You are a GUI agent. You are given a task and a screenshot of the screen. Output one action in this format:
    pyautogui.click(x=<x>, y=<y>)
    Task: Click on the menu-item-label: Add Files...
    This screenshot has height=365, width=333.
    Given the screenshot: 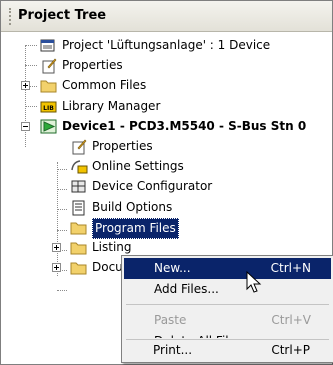 What is the action you would take?
    pyautogui.click(x=186, y=289)
    